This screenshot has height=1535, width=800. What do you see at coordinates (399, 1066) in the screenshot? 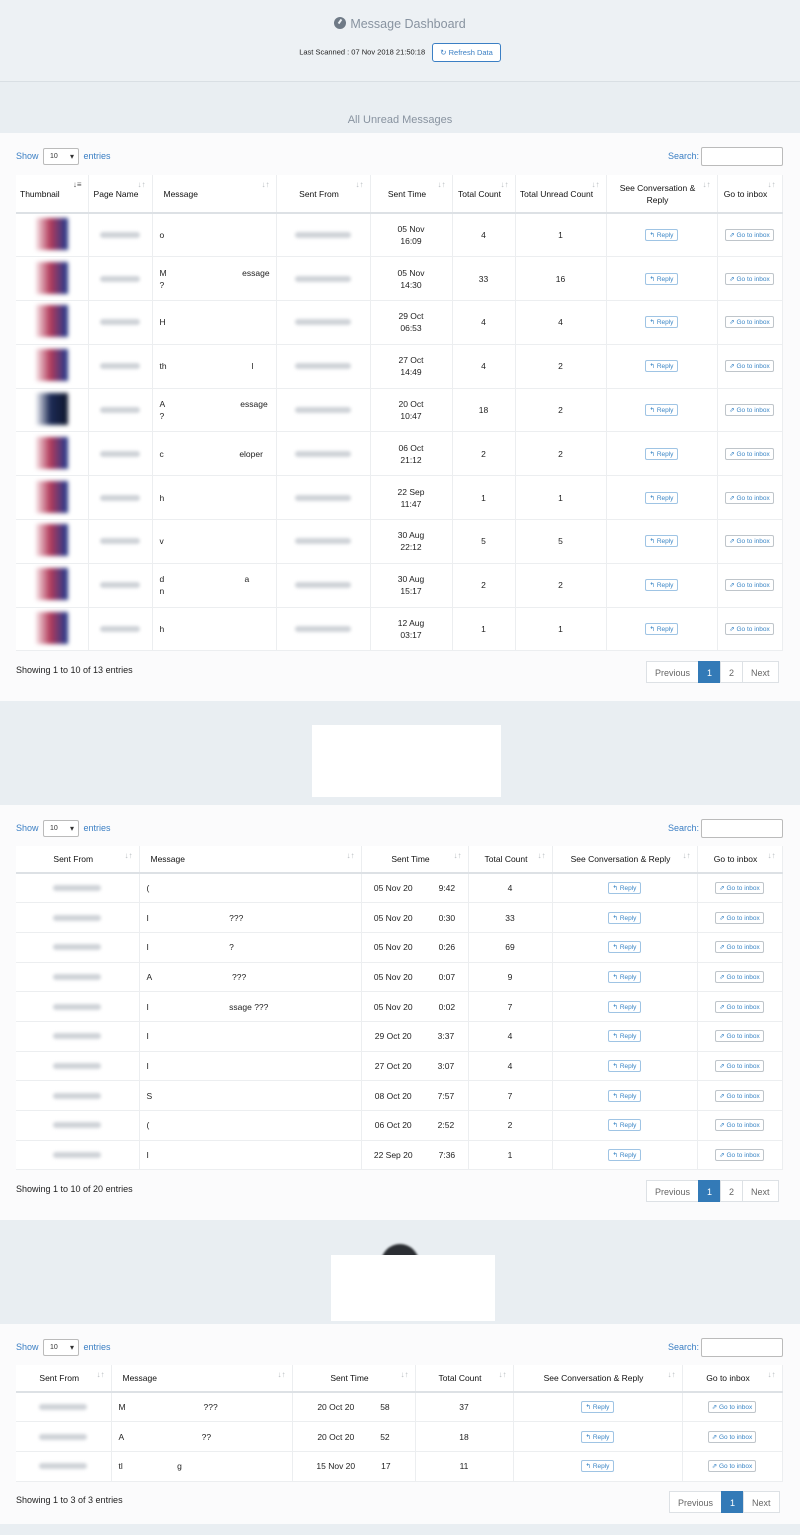
I see `table-row: I 27 Oct 20 3:07 4 ↰ Reply ⇗ Go to inbox` at bounding box center [399, 1066].